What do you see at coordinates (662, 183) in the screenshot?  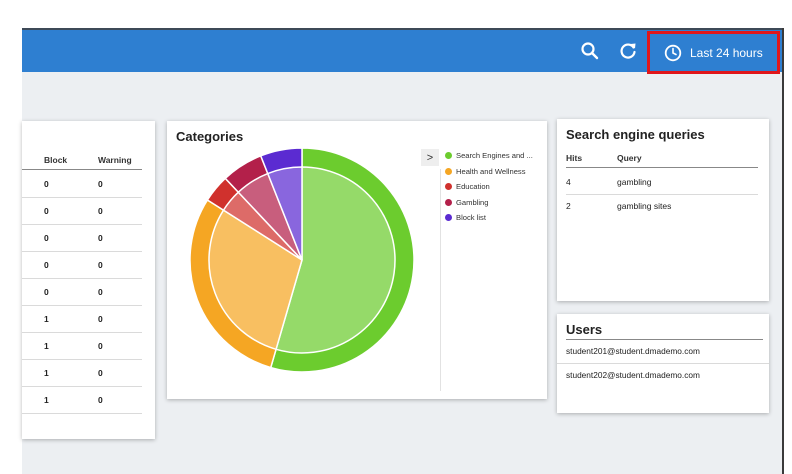 I see `table-row: 4 gambling` at bounding box center [662, 183].